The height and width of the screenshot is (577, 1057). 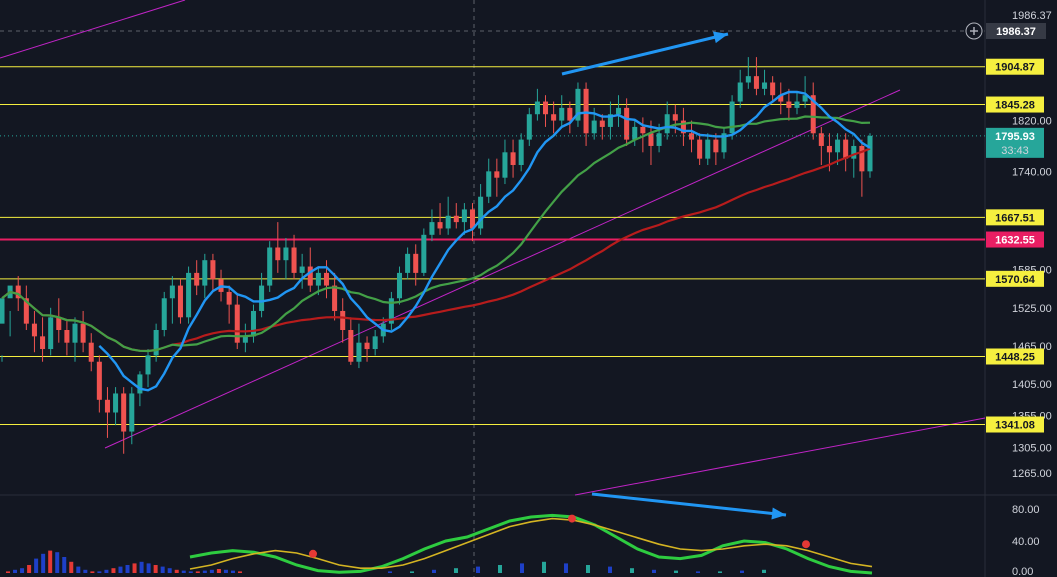 I want to click on oscillator-tick-label: 40.00, so click(x=1026, y=542).